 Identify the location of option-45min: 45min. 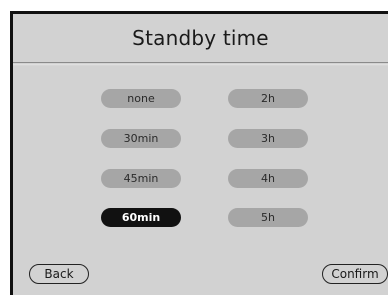
(141, 178).